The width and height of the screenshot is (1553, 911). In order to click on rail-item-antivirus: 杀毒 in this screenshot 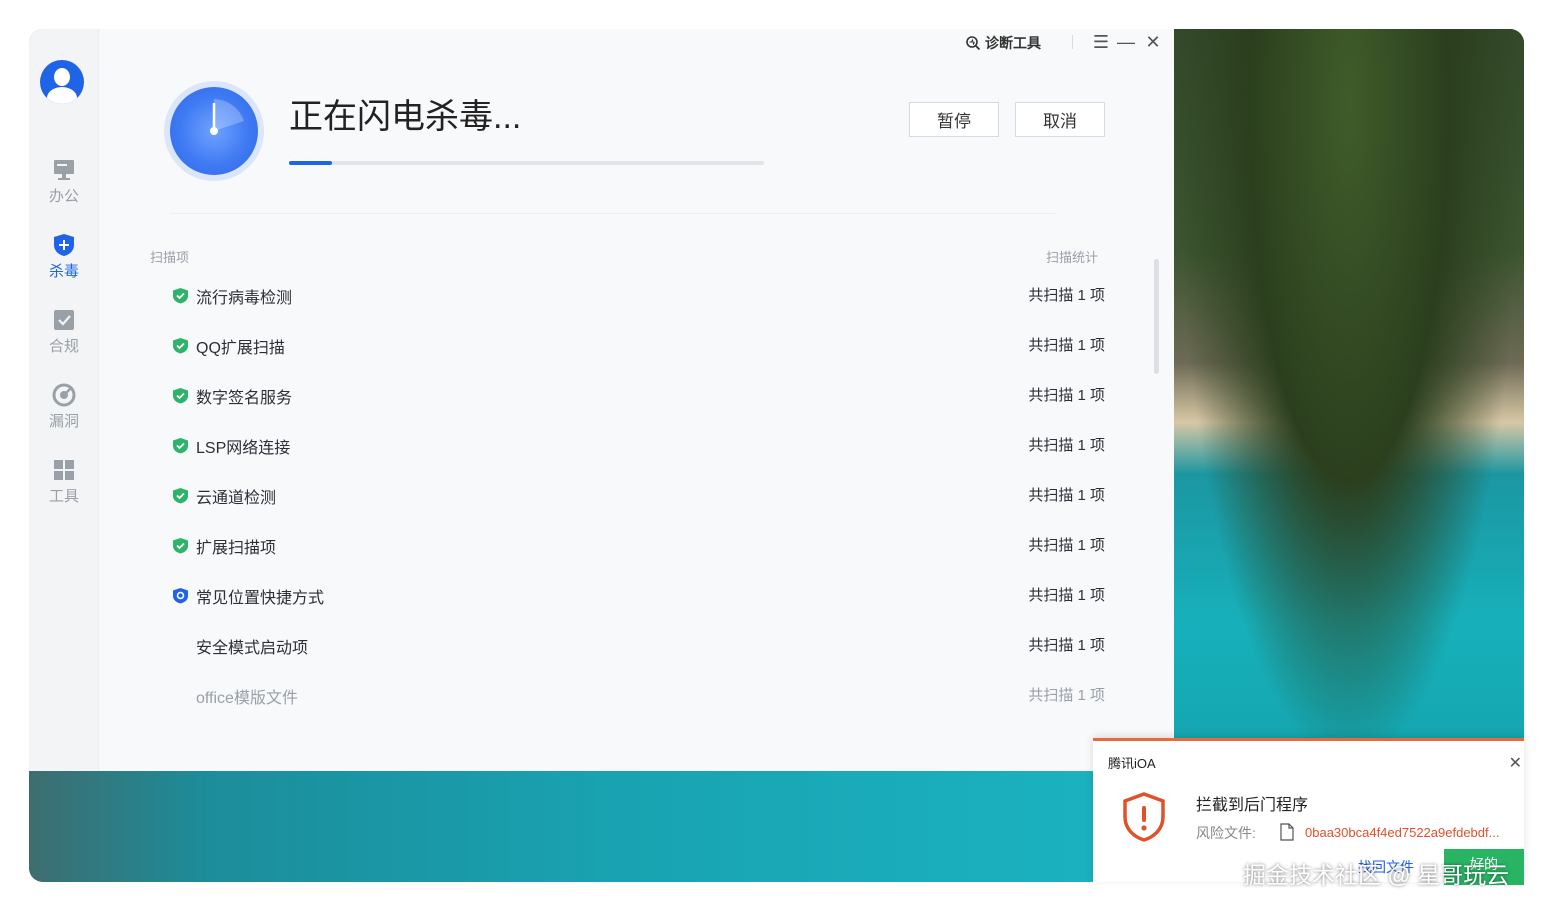, I will do `click(64, 262)`.